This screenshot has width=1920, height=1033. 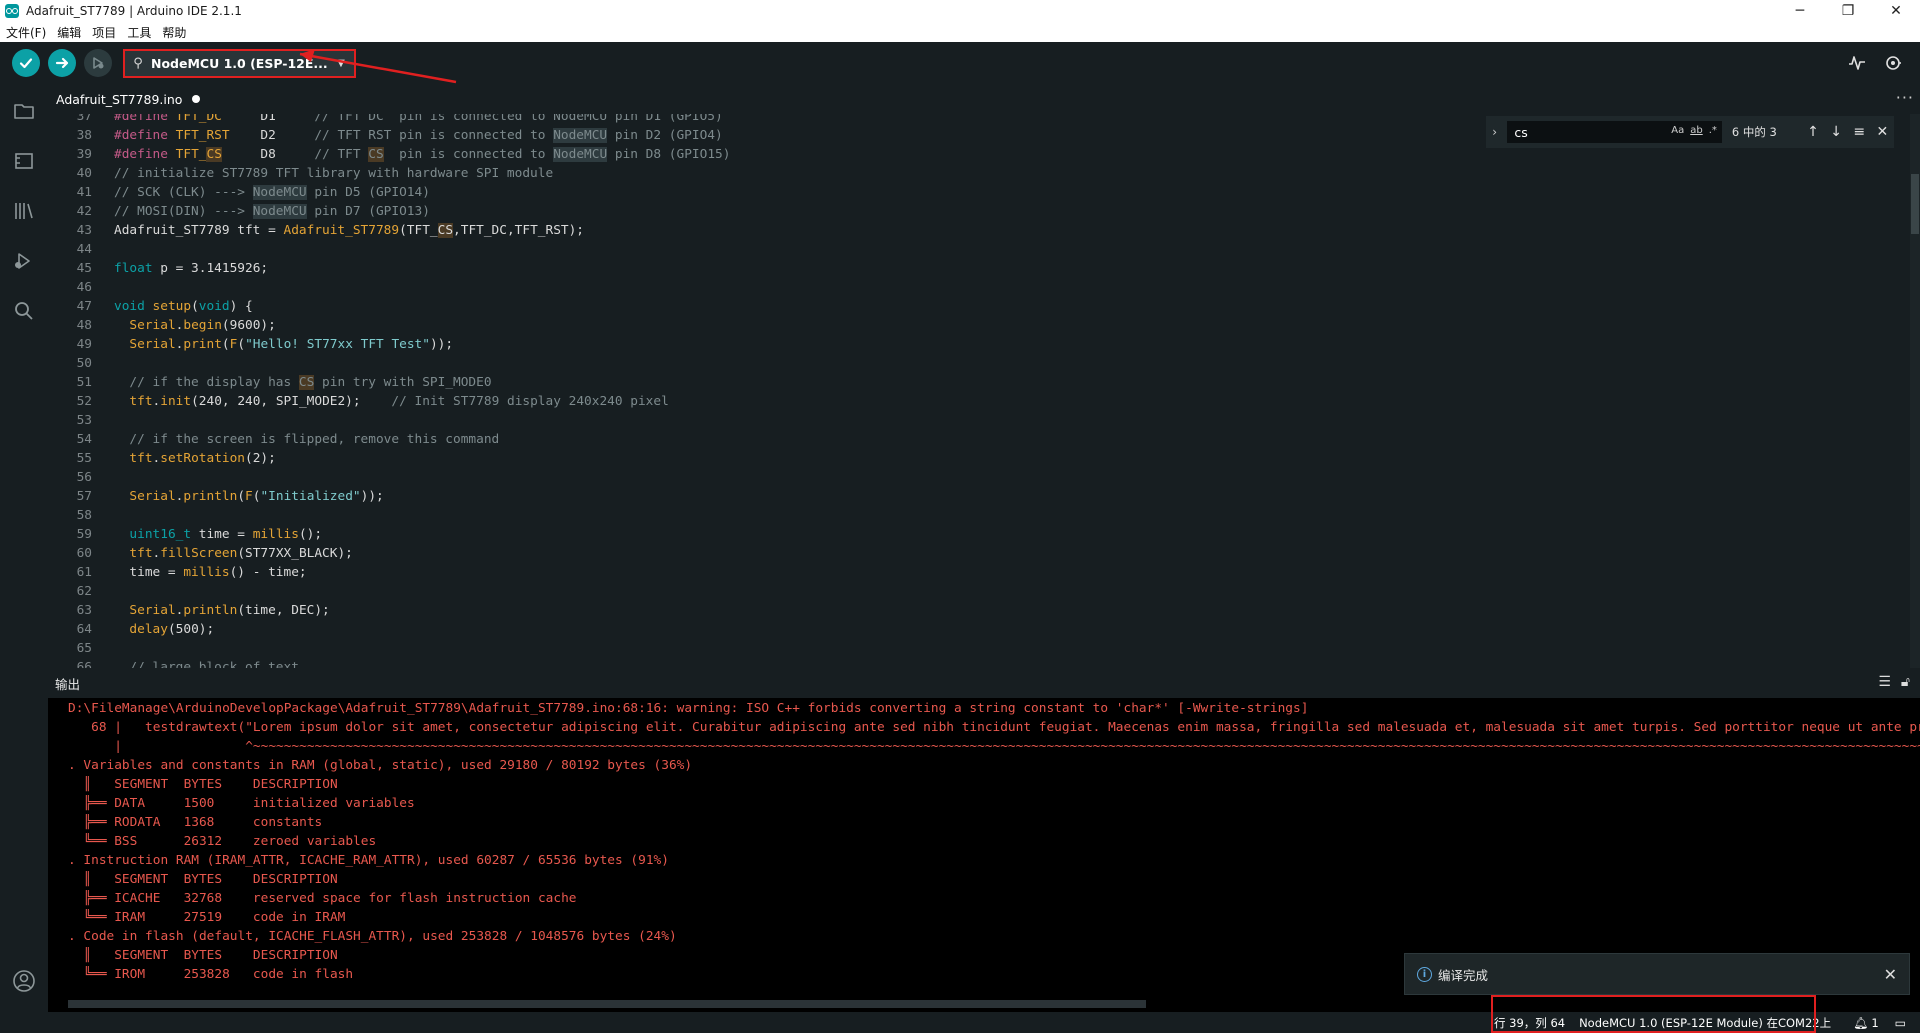 What do you see at coordinates (1705, 1023) in the screenshot?
I see `board-port-status: NodeMCU 1.0 (ESP-12E Module) 在COM22上` at bounding box center [1705, 1023].